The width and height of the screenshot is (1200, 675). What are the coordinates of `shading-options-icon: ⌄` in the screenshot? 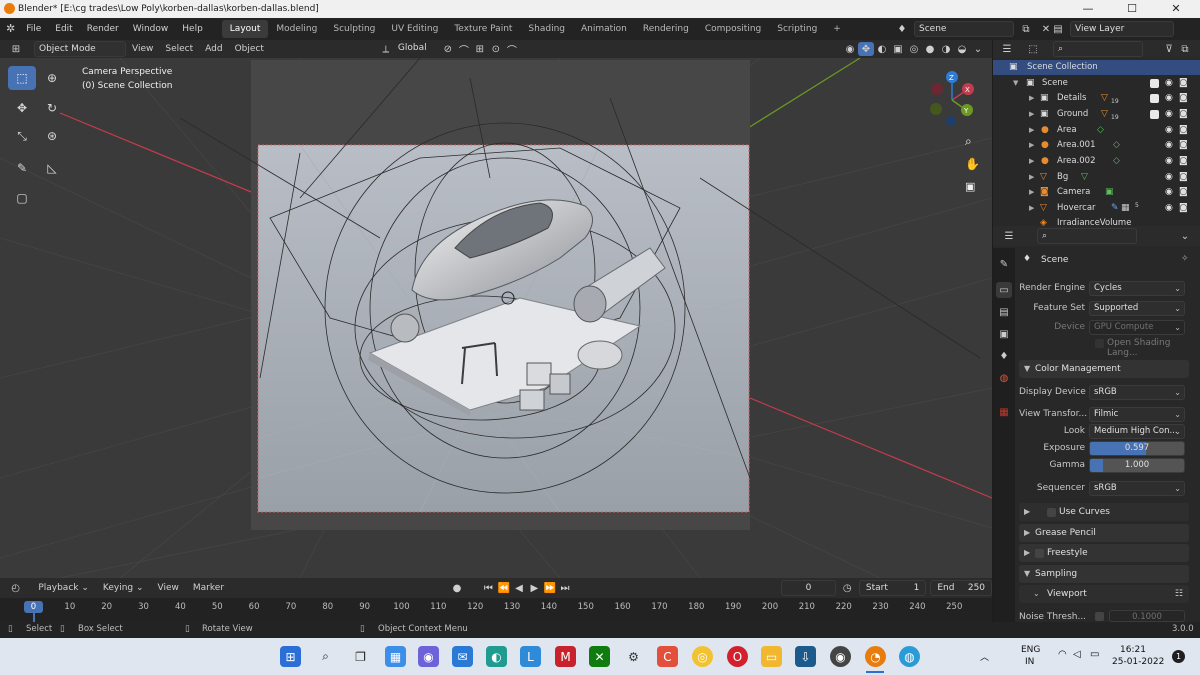 It's located at (978, 49).